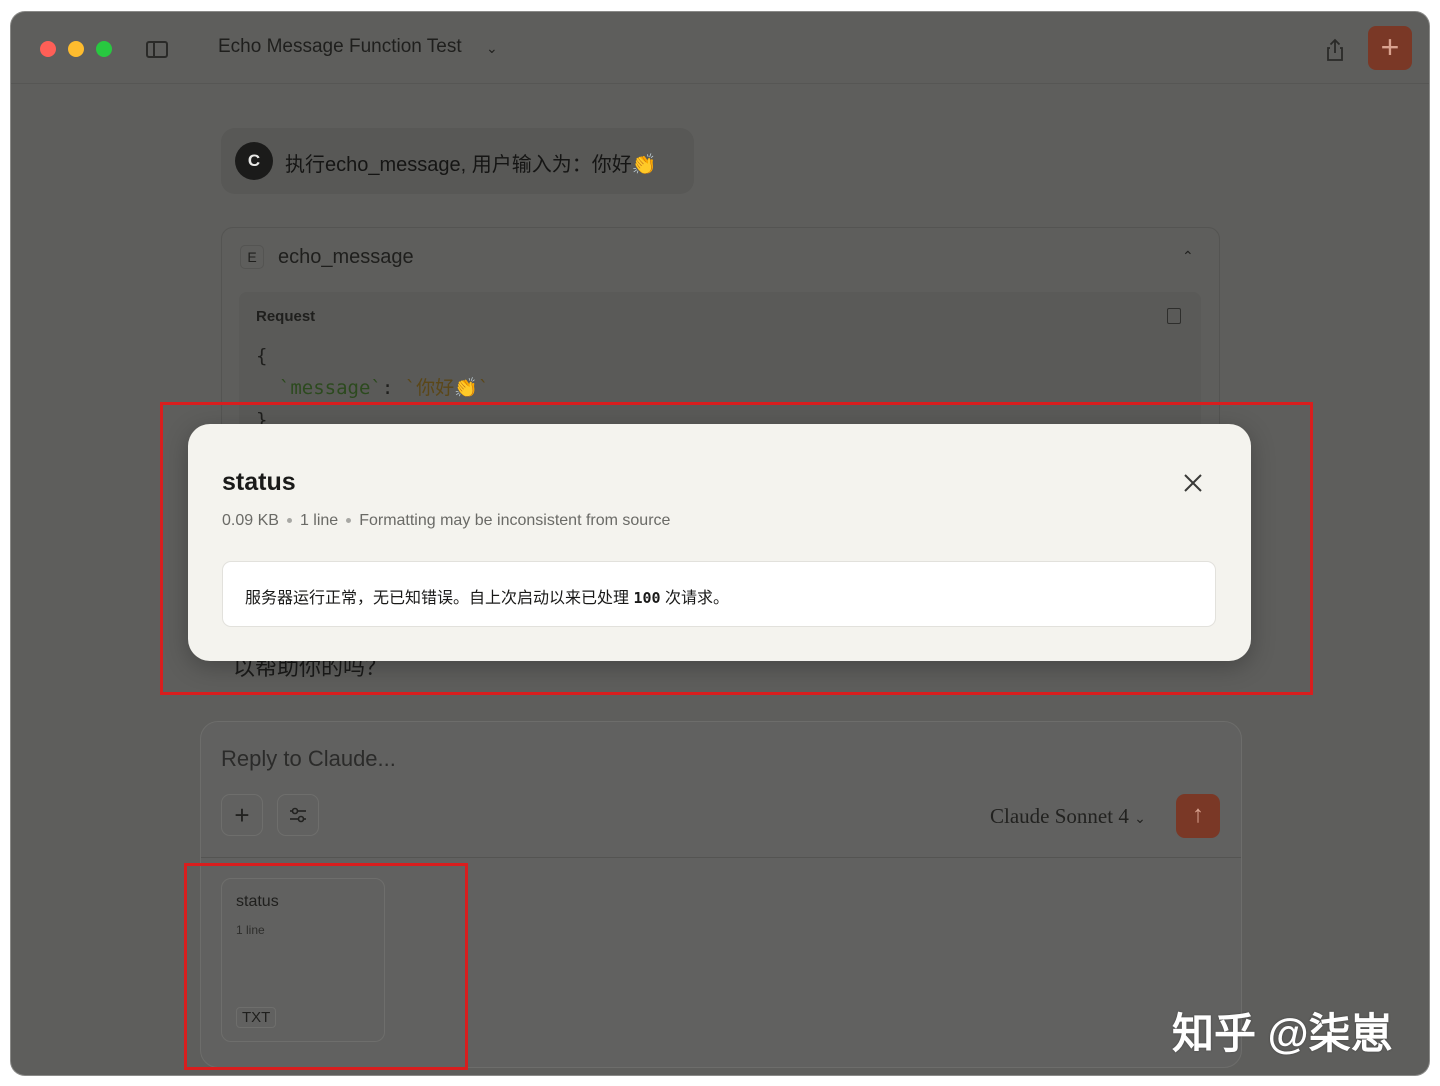 The width and height of the screenshot is (1440, 1086). Describe the element at coordinates (447, 388) in the screenshot. I see `code-value: `你好👏`` at that location.